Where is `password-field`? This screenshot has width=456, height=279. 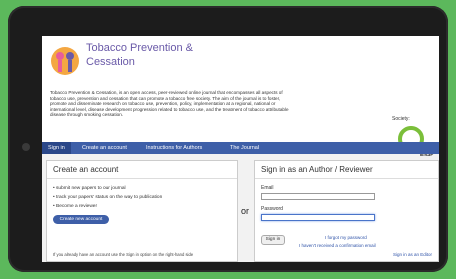 password-field is located at coordinates (318, 217).